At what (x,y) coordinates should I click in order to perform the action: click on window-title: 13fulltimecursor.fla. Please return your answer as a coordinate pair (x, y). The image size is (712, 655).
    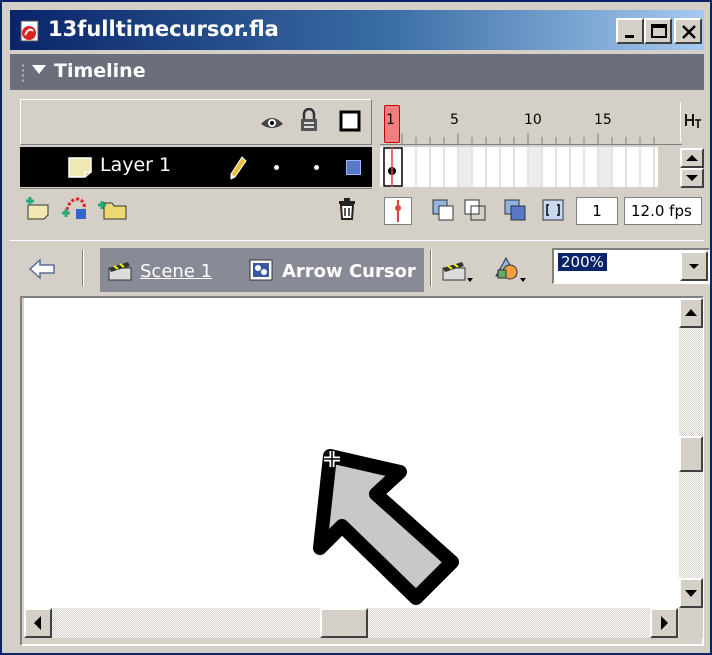
    Looking at the image, I should click on (163, 29).